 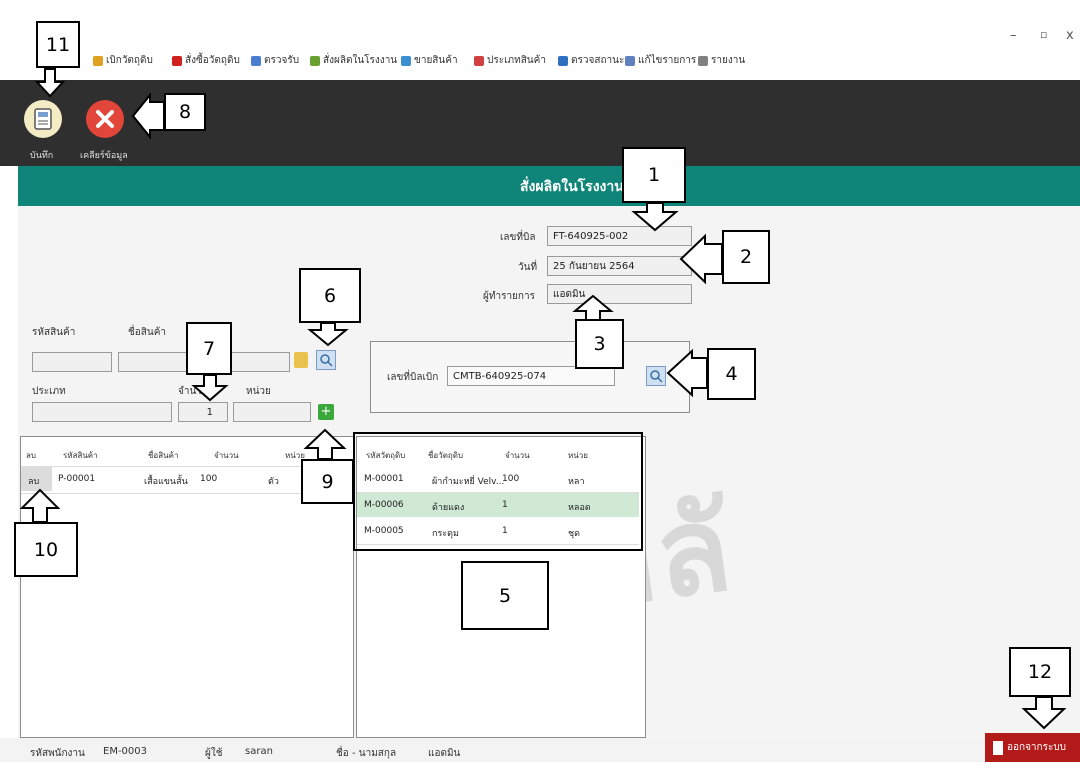 I want to click on callout-box-5-outline, so click(x=498, y=491).